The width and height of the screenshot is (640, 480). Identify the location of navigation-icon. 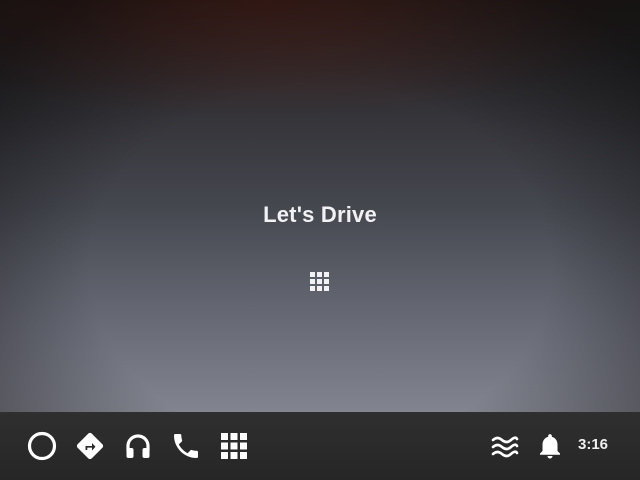
(90, 446).